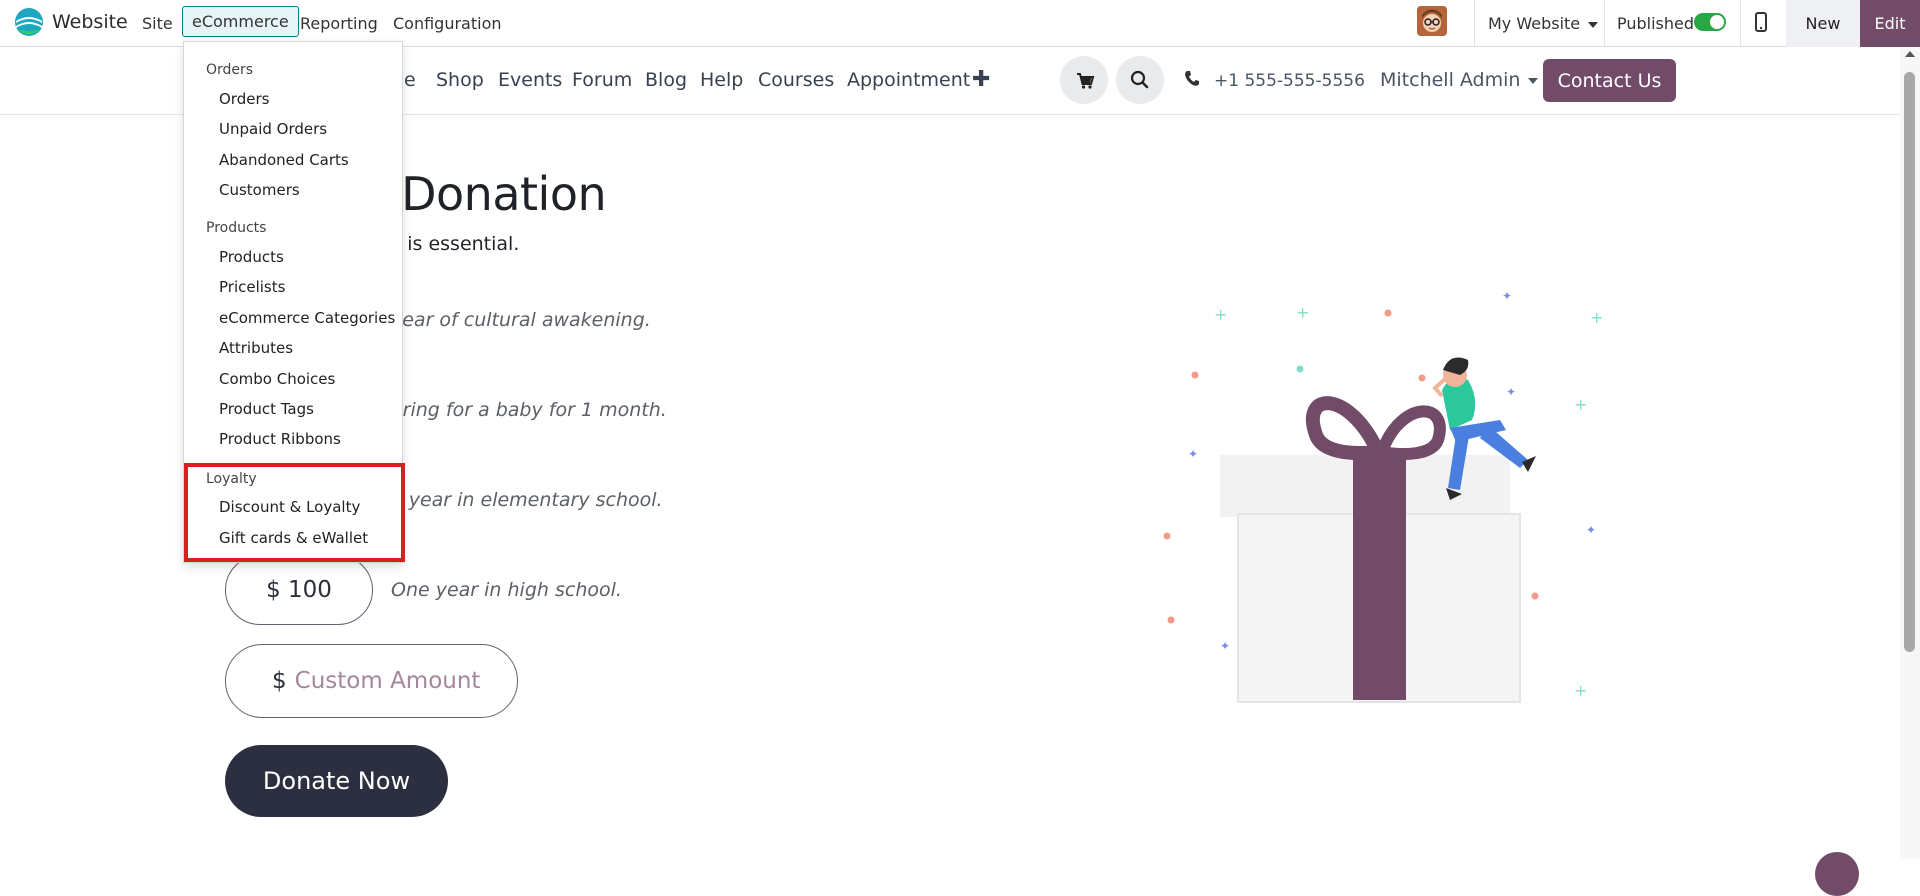  I want to click on website-selector: My Website, so click(1543, 24).